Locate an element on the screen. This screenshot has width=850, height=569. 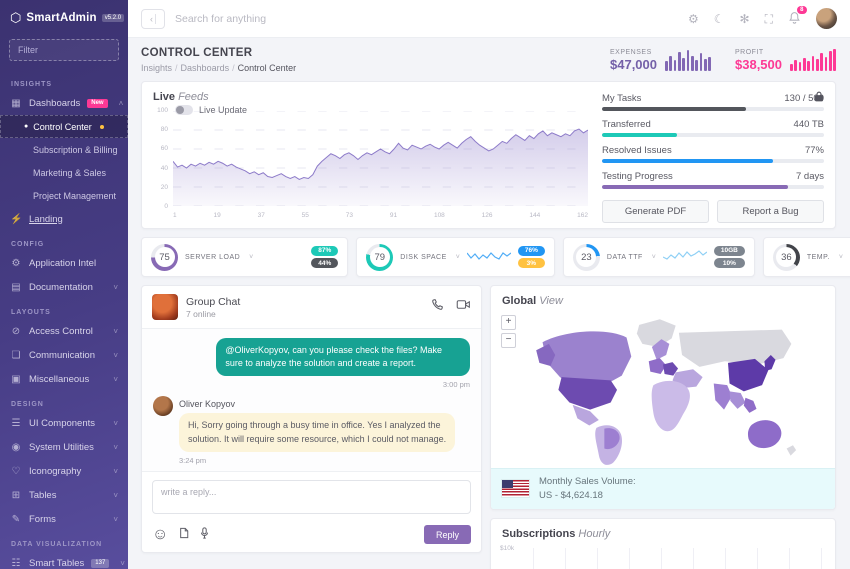
item-label: Communication is located at coordinates (62, 355).